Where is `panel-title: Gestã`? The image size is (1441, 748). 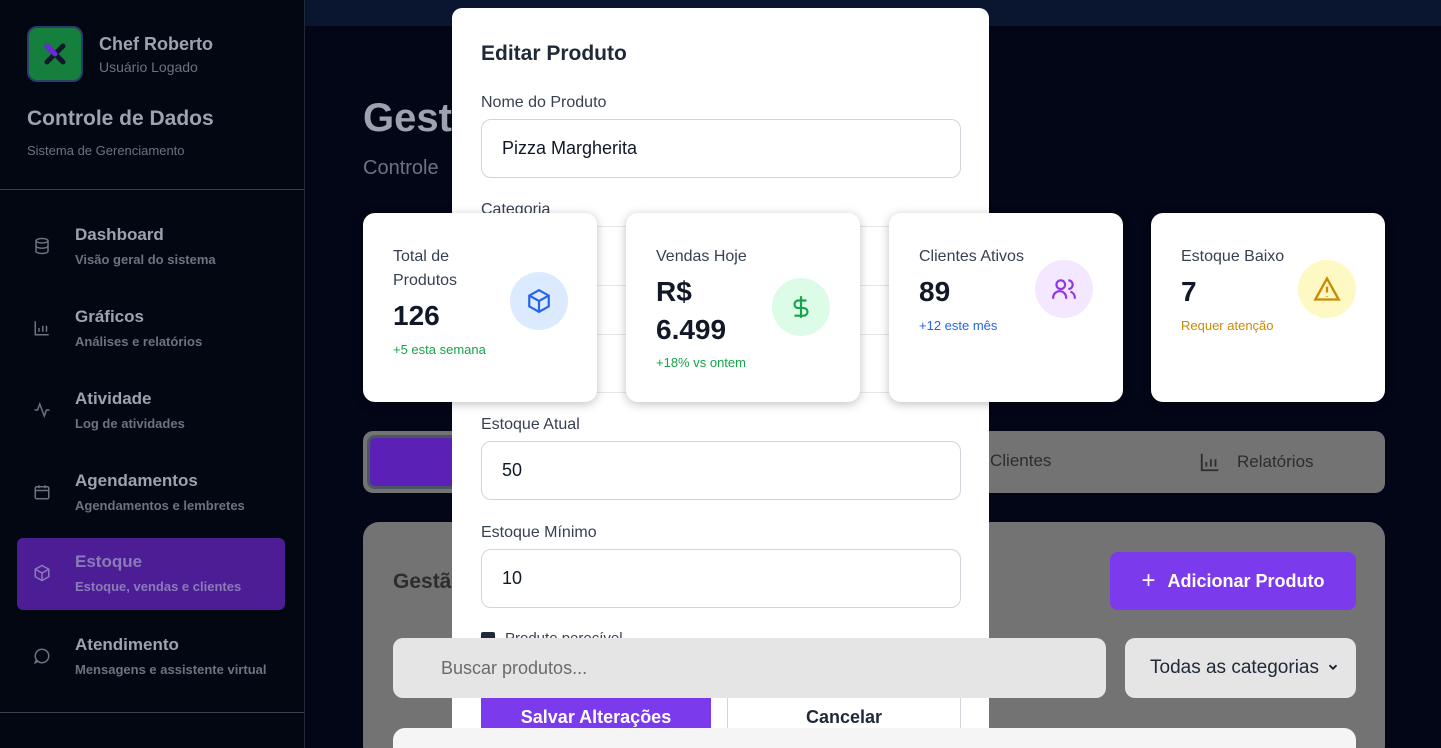 panel-title: Gestã is located at coordinates (422, 581).